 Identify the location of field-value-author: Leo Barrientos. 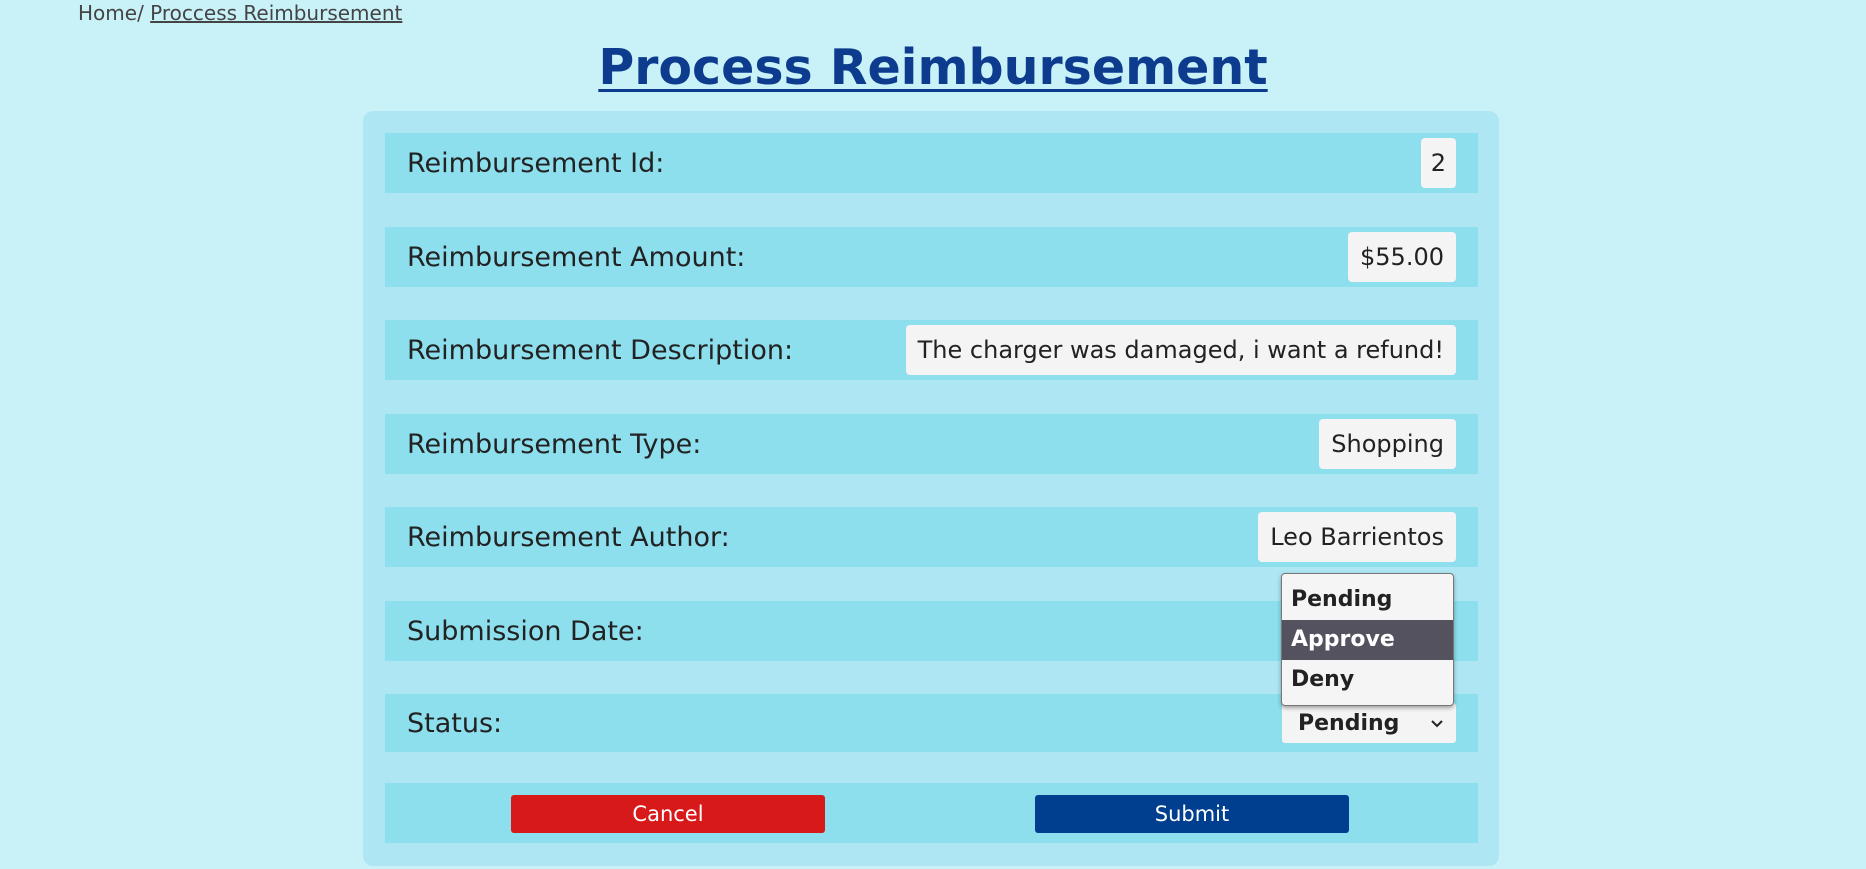
(1357, 537).